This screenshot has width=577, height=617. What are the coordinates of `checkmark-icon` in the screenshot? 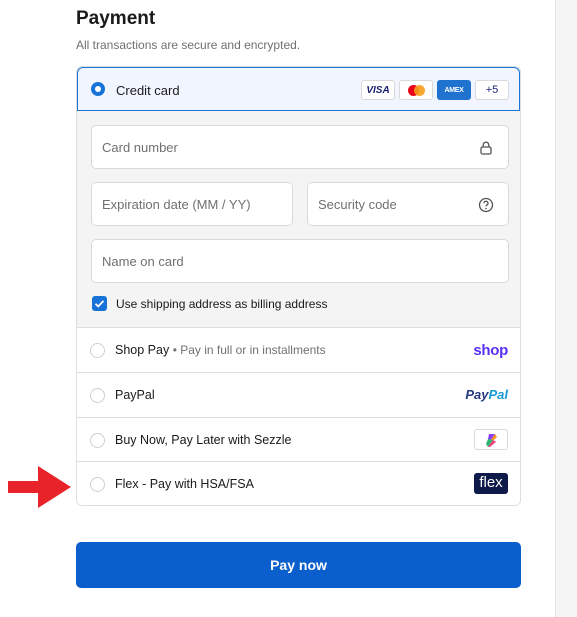 It's located at (99, 304).